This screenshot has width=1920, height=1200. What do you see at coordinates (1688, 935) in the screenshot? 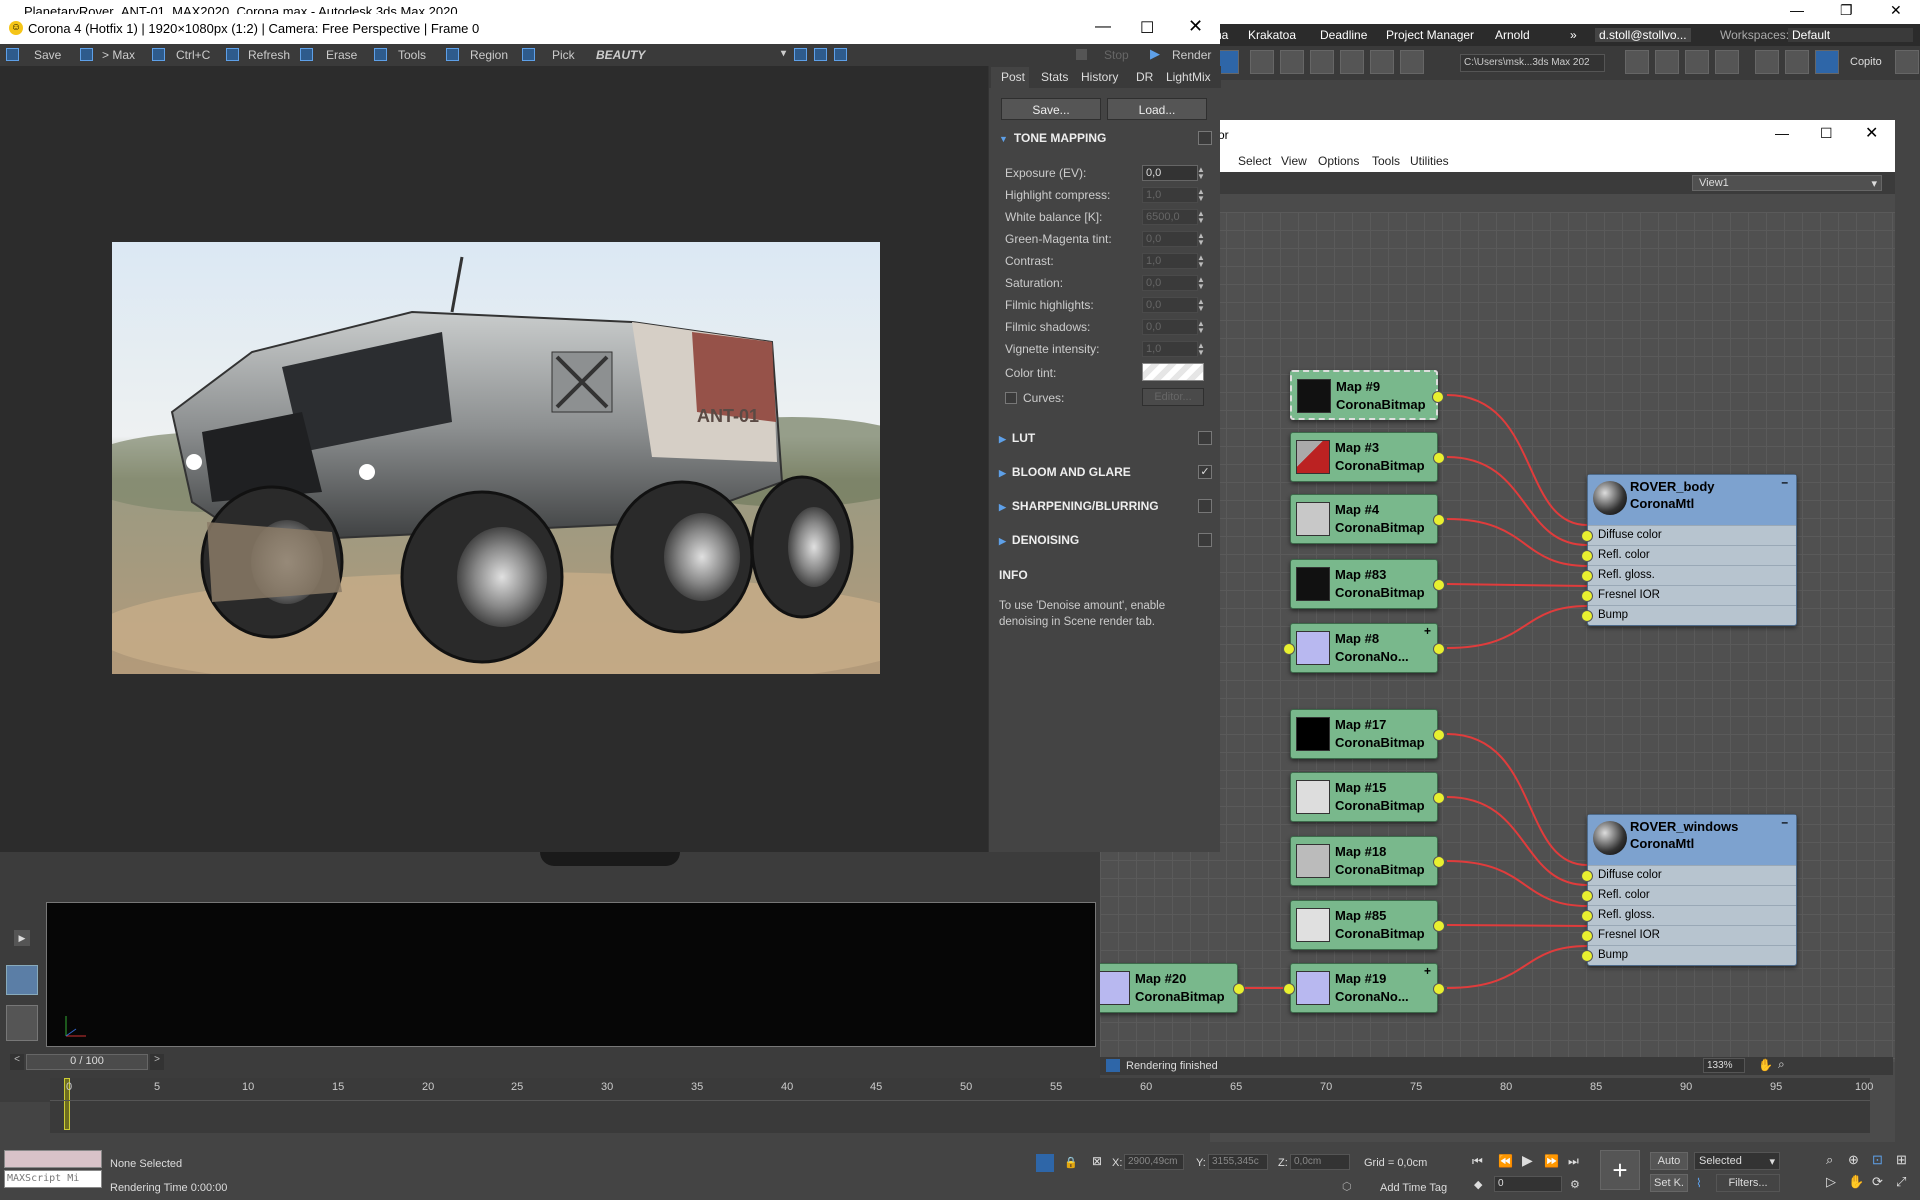
I see `slot-fresnel-ior: Fresnel IOR` at bounding box center [1688, 935].